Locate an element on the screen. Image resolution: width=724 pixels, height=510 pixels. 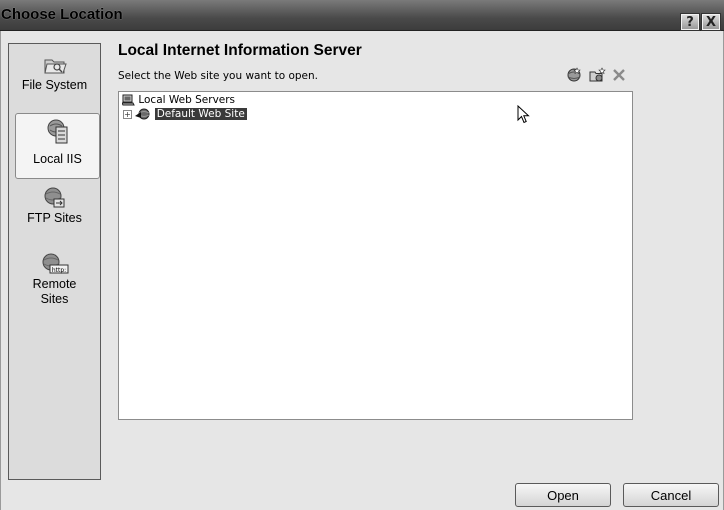
title-bar: Choose Location ? X is located at coordinates (362, 15).